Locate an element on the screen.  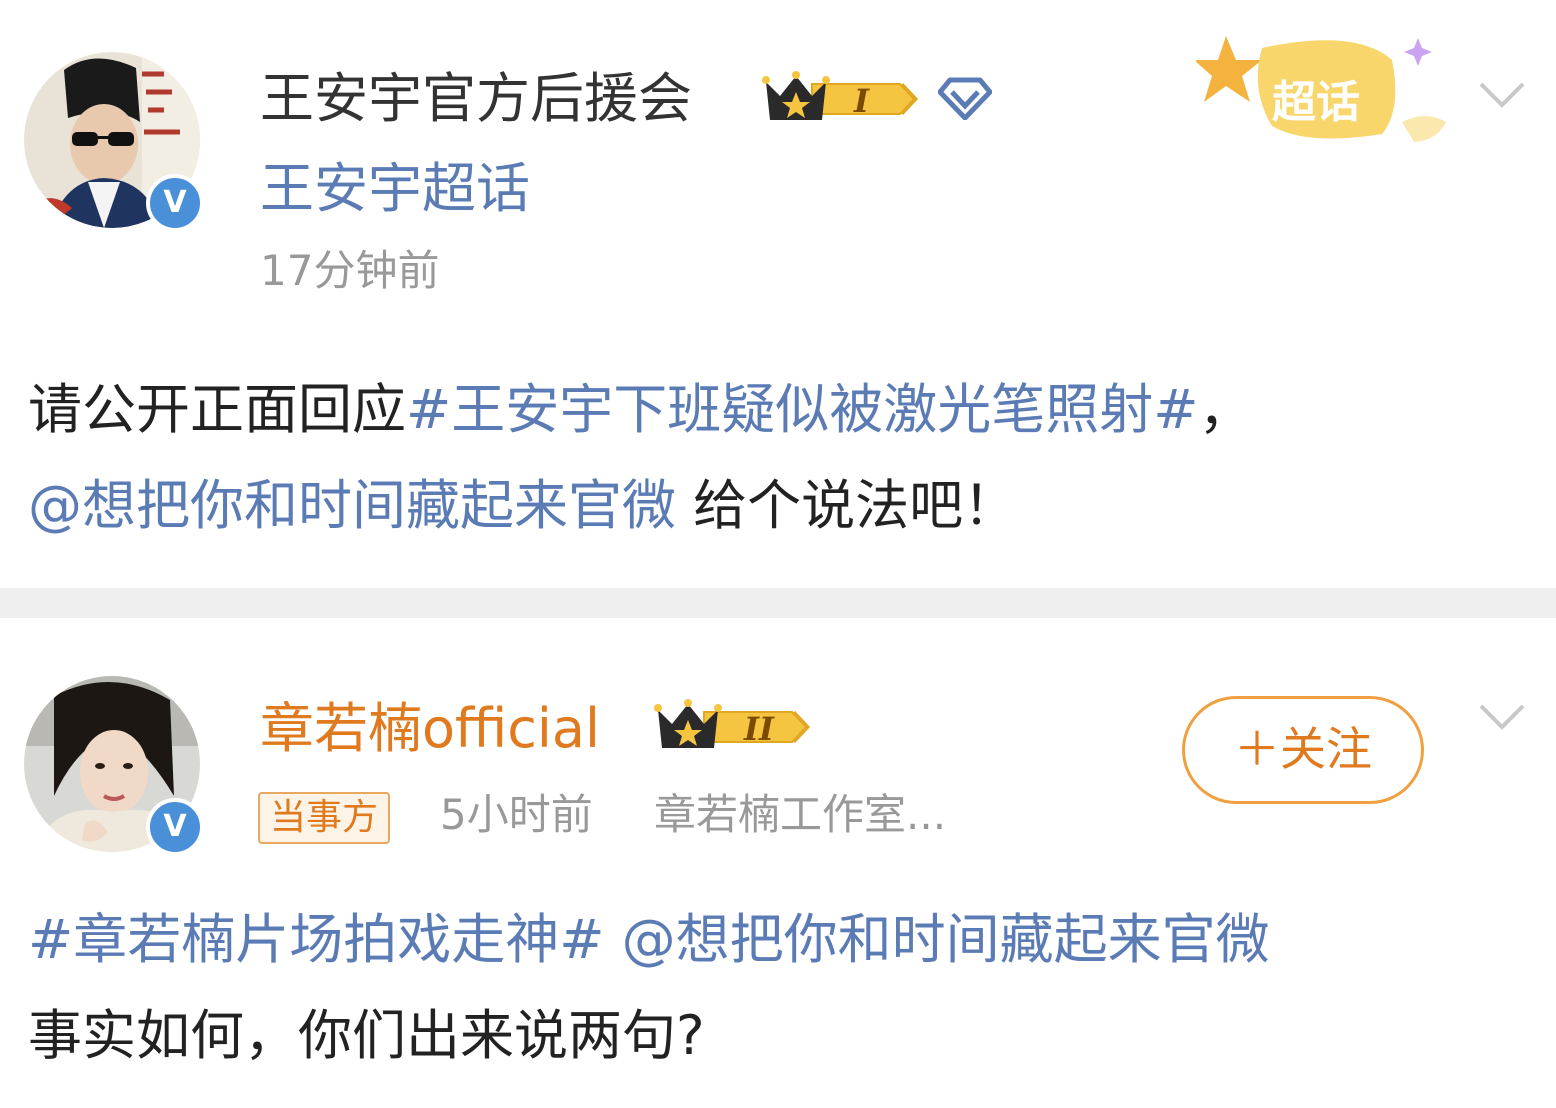
rank-badge: I is located at coordinates (861, 101).